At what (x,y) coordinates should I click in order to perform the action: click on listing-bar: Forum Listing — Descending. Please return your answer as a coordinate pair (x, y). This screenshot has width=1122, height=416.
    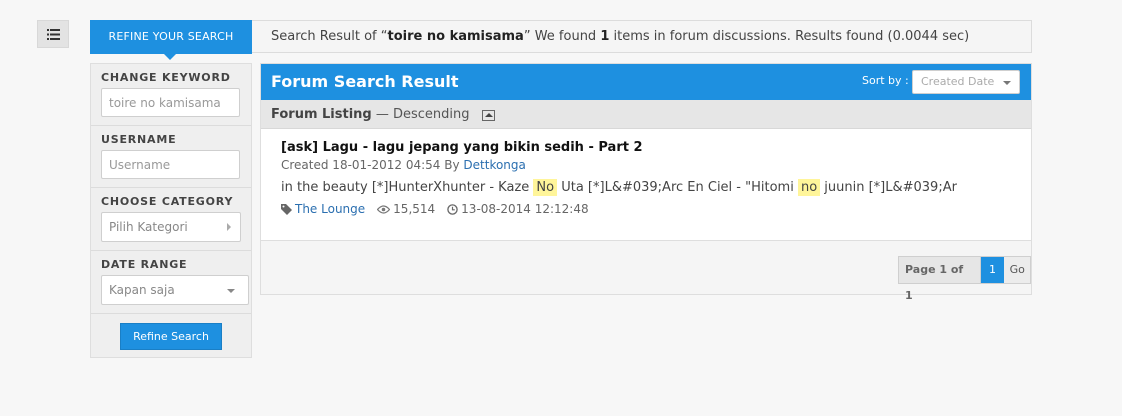
    Looking at the image, I should click on (646, 114).